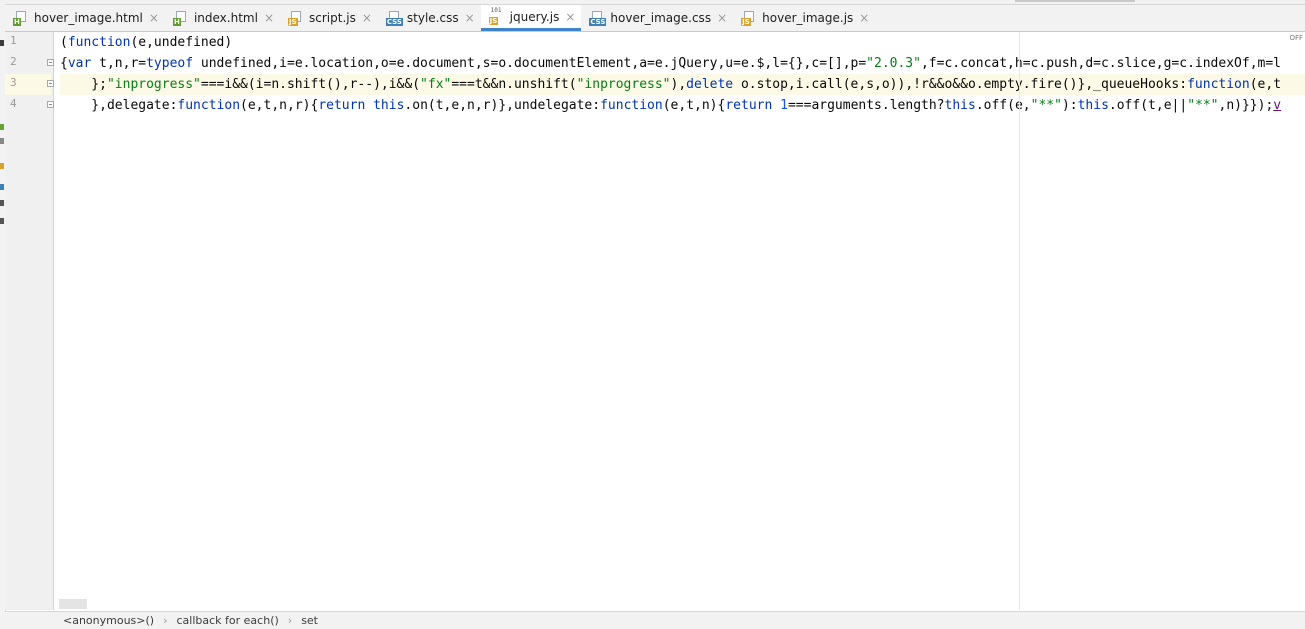  I want to click on tab-index-html: H index.html ×, so click(222, 18).